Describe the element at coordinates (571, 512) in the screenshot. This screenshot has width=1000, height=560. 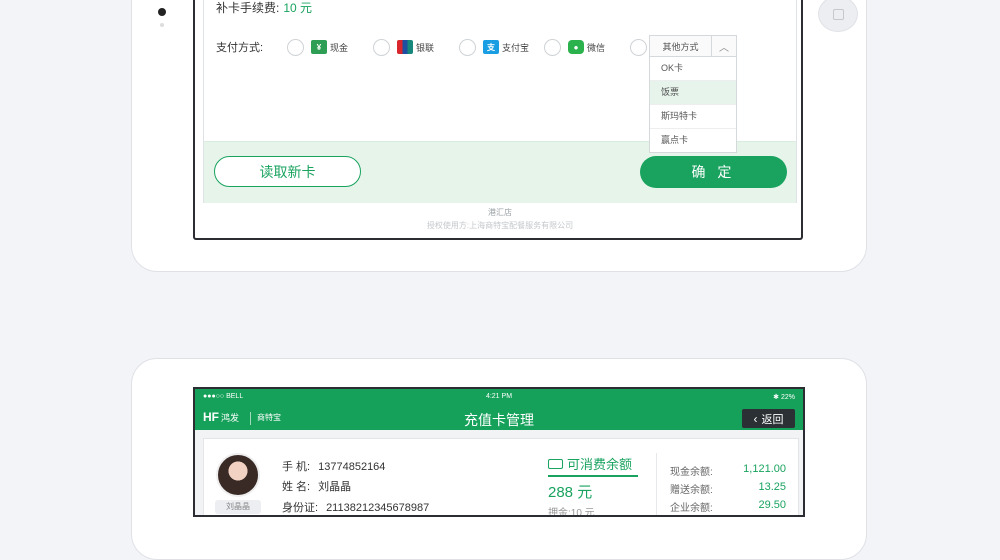
I see `deposit-value: 押金:10 元` at that location.